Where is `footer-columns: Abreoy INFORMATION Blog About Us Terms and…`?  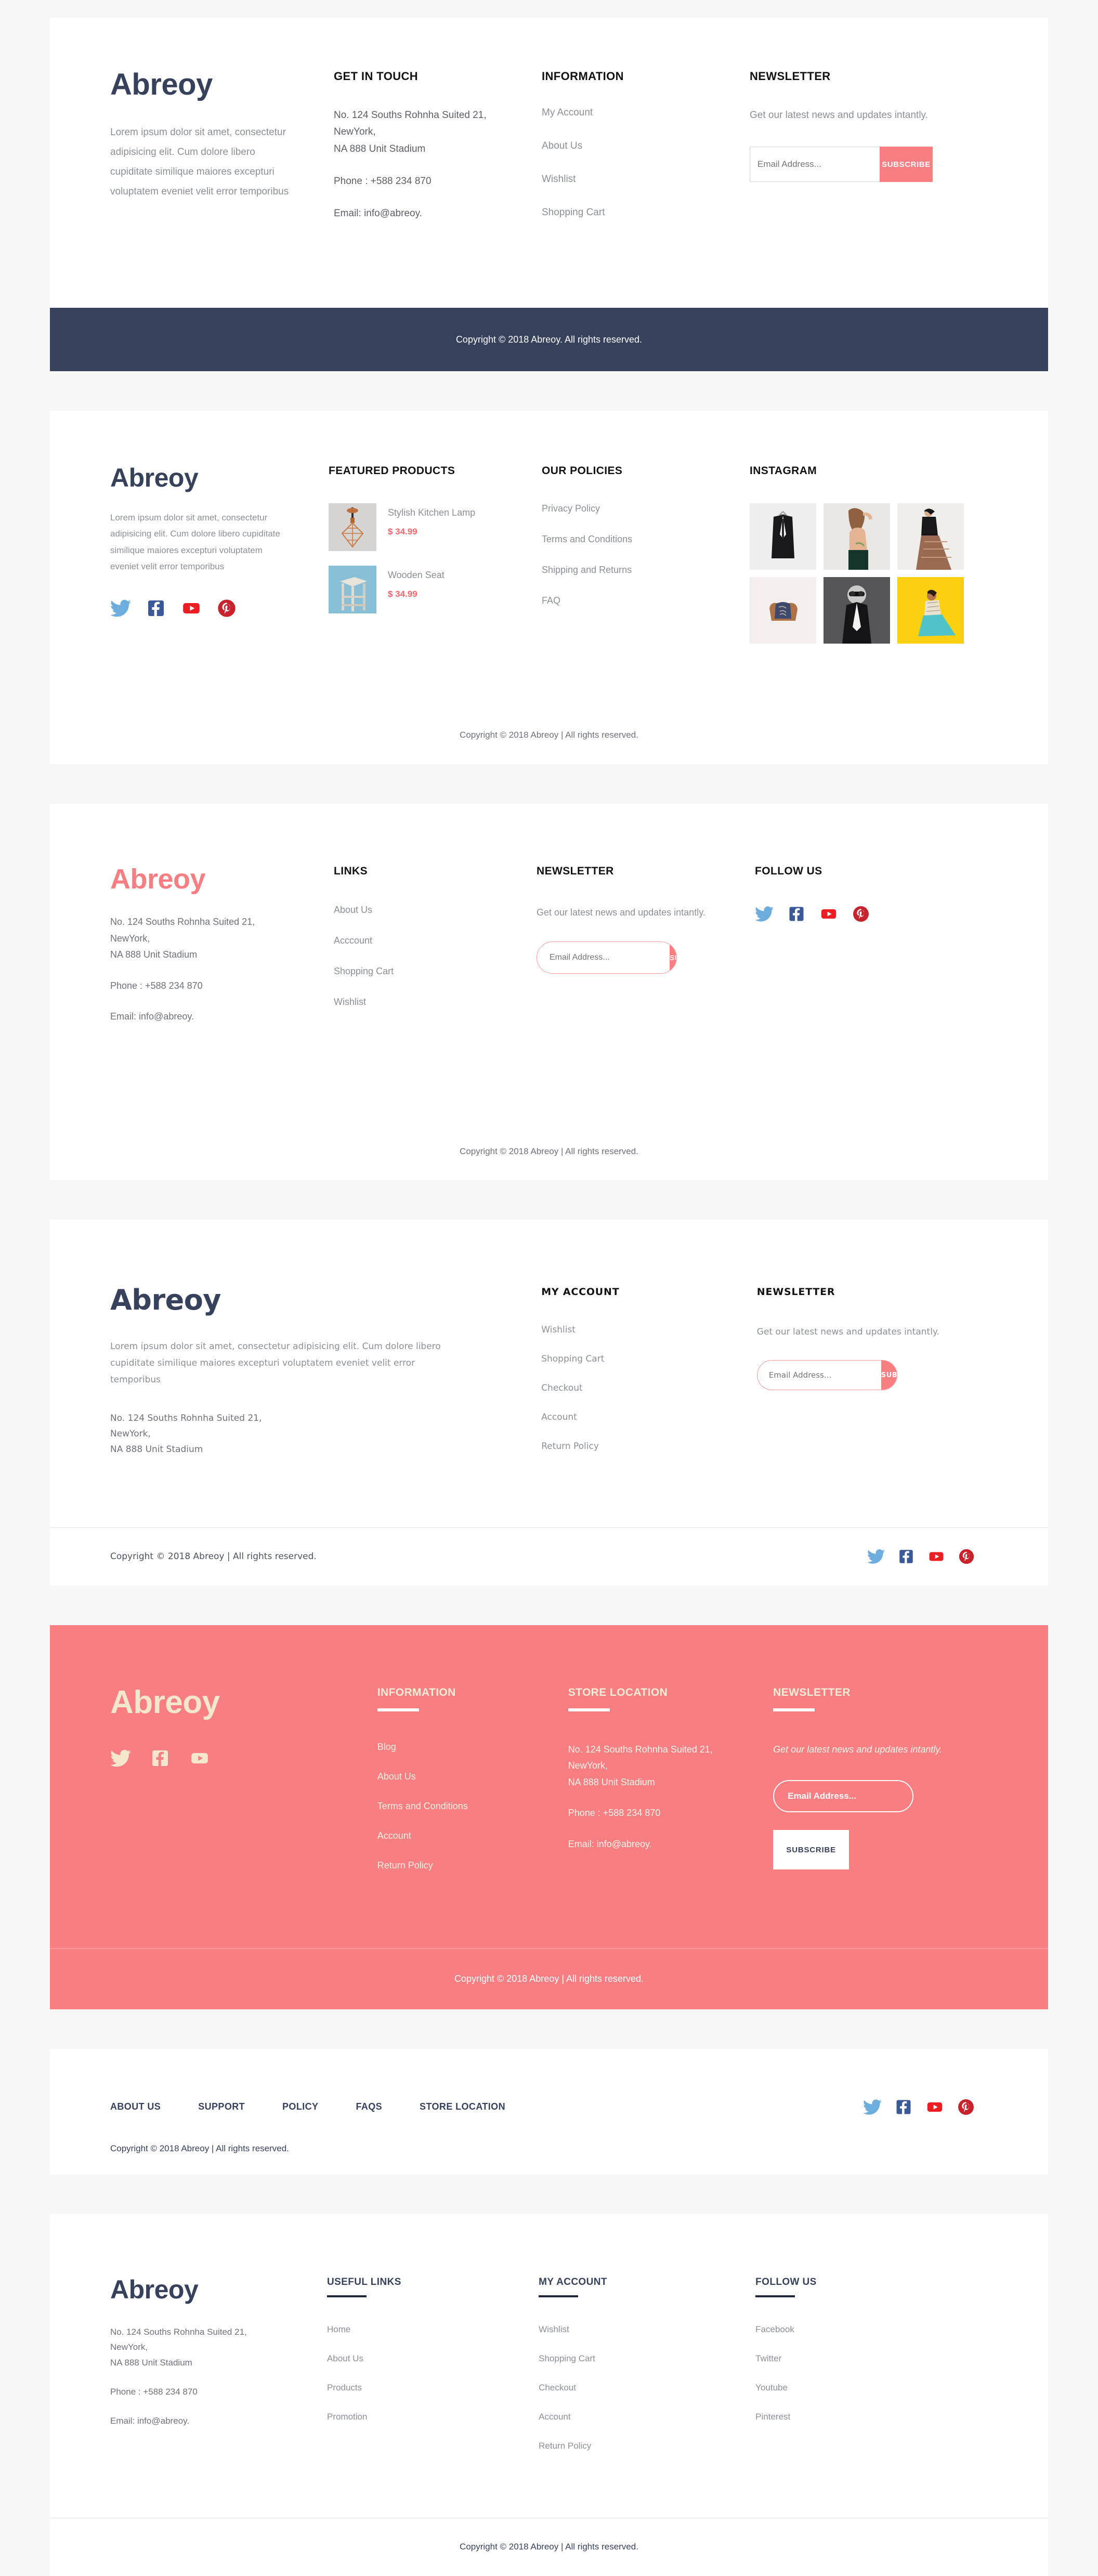 footer-columns: Abreoy INFORMATION Blog About Us Terms and… is located at coordinates (549, 1788).